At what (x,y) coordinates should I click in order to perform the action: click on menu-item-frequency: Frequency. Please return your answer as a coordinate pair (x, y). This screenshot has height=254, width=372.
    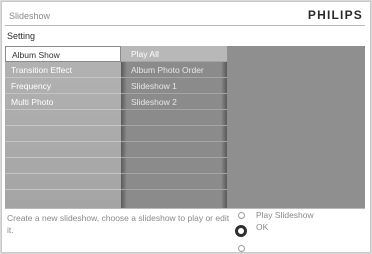
    Looking at the image, I should click on (63, 86).